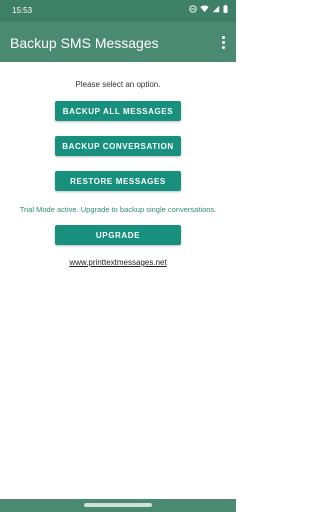  What do you see at coordinates (118, 235) in the screenshot?
I see `upgrade-button: UPGRADE` at bounding box center [118, 235].